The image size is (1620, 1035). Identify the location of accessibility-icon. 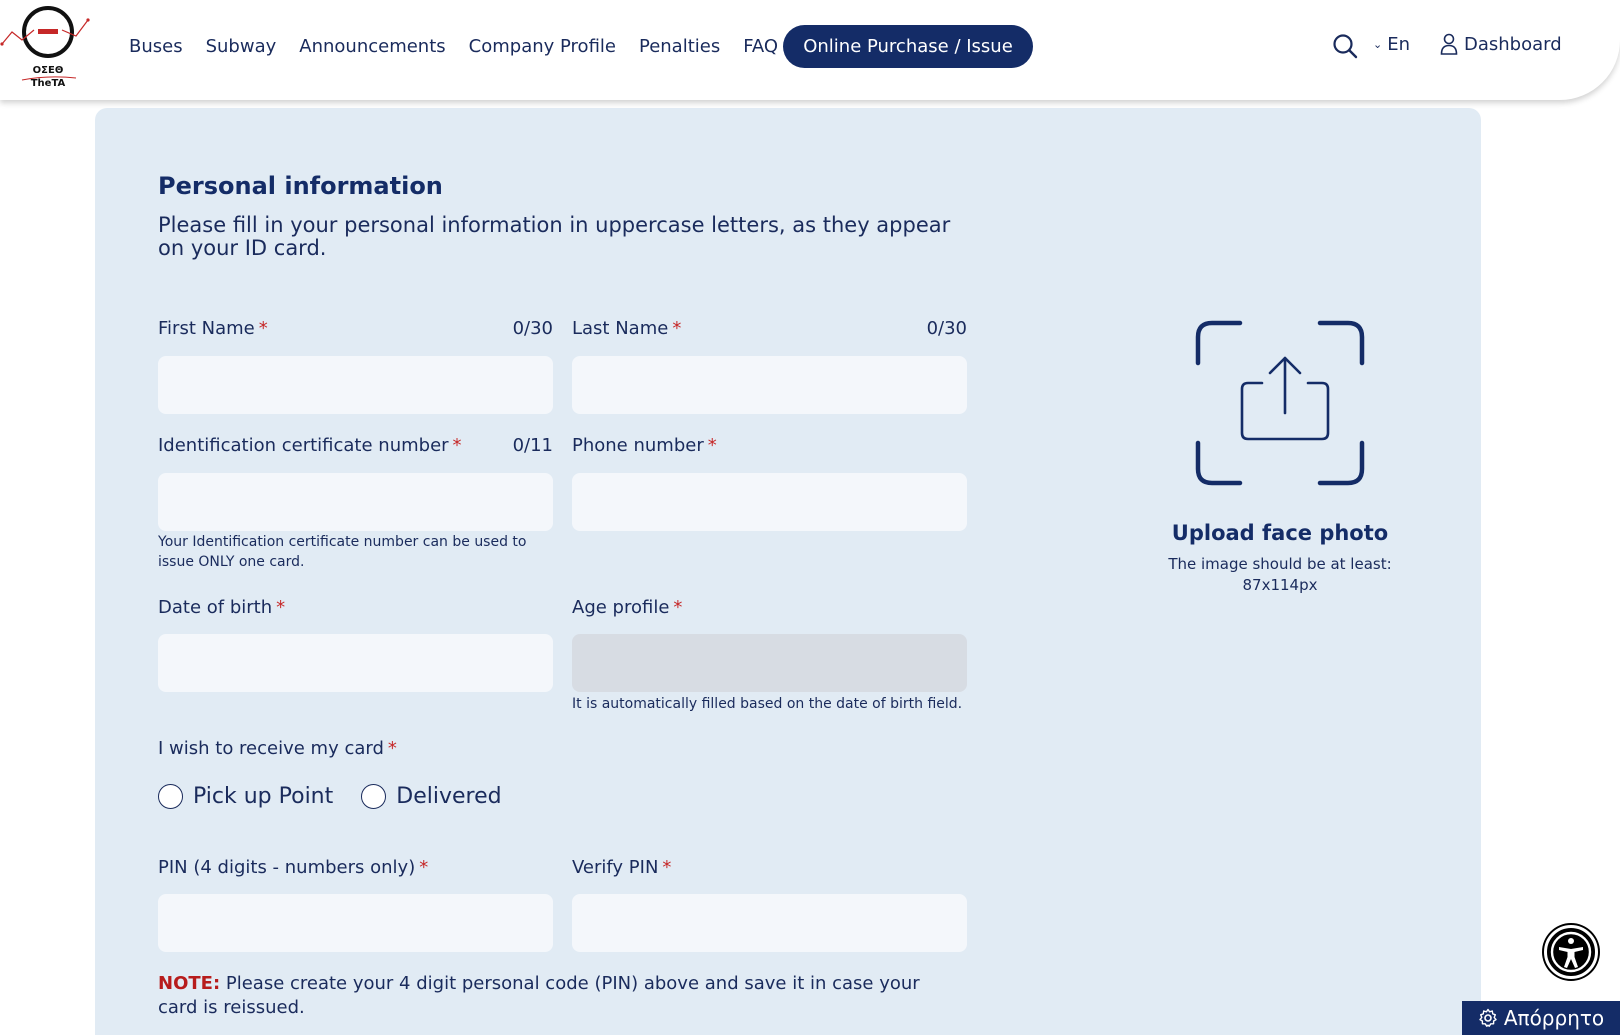
(1571, 952).